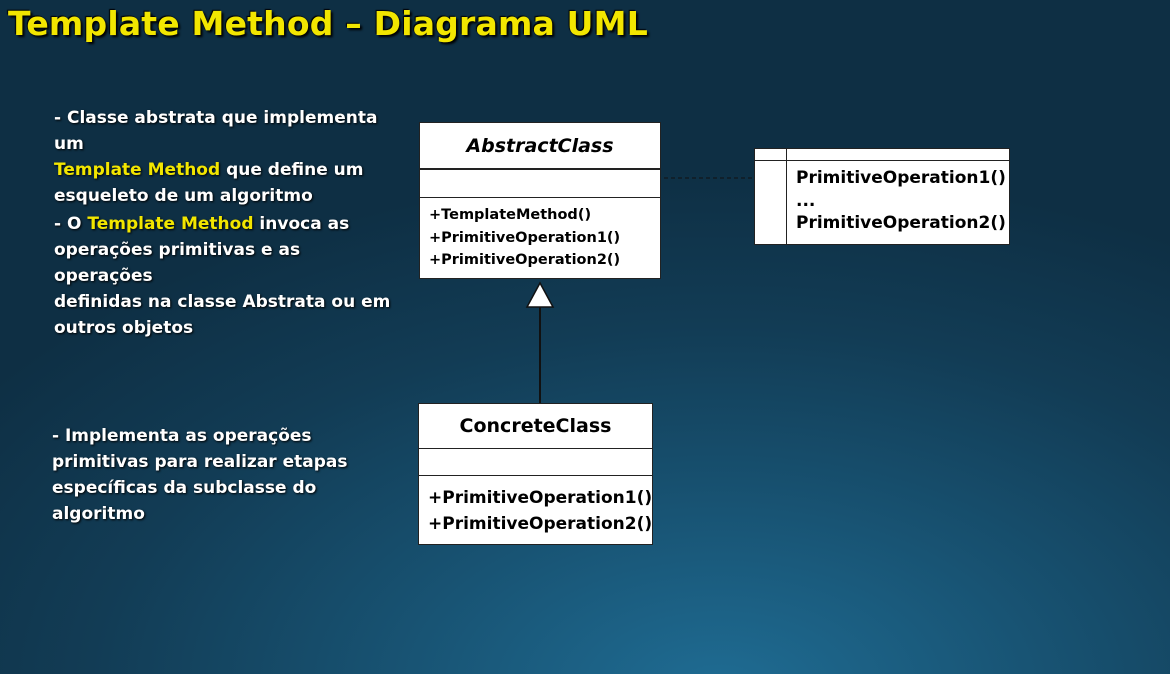 The width and height of the screenshot is (1170, 674). What do you see at coordinates (786, 196) in the screenshot?
I see `comment-note-gutter` at bounding box center [786, 196].